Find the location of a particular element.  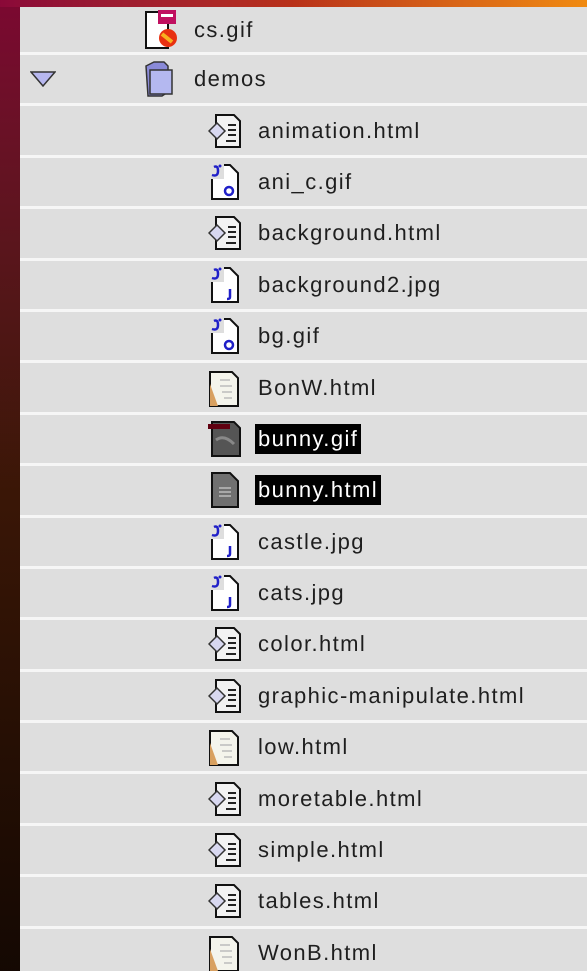

file-name: tables.html is located at coordinates (319, 901).